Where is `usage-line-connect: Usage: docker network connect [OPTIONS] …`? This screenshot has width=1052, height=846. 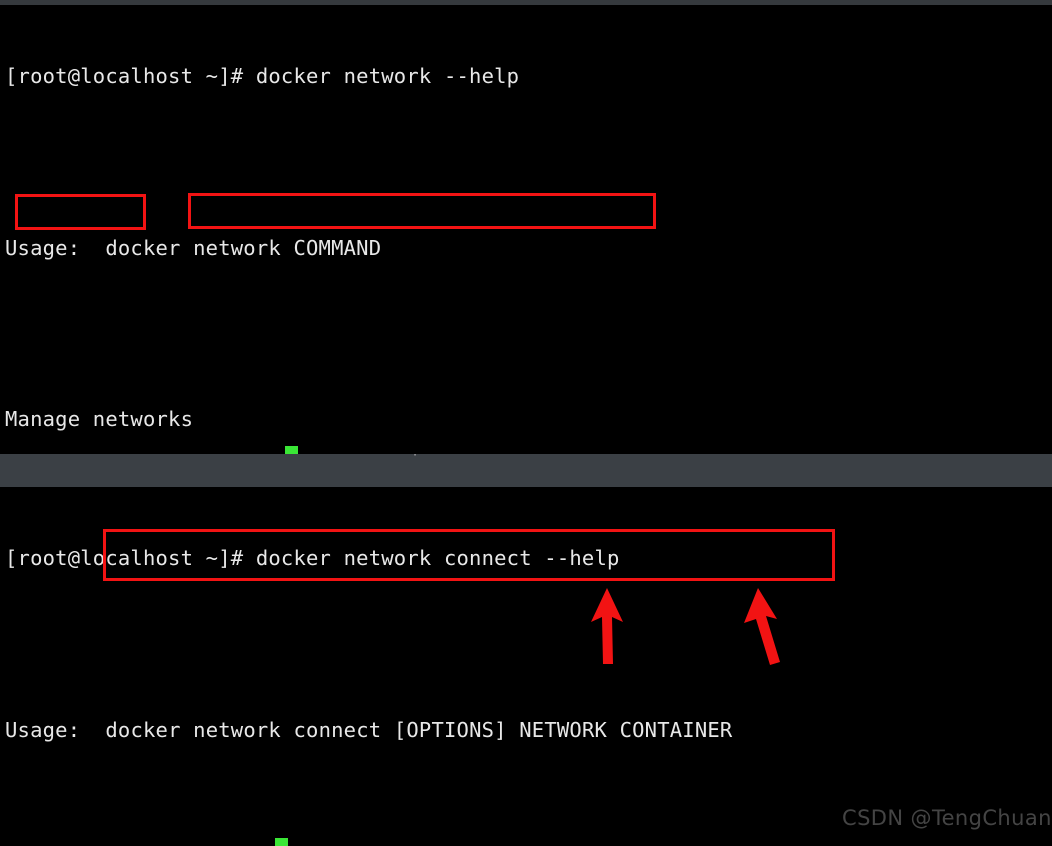
usage-line-connect: Usage: docker network connect [OPTIONS] … is located at coordinates (528, 730).